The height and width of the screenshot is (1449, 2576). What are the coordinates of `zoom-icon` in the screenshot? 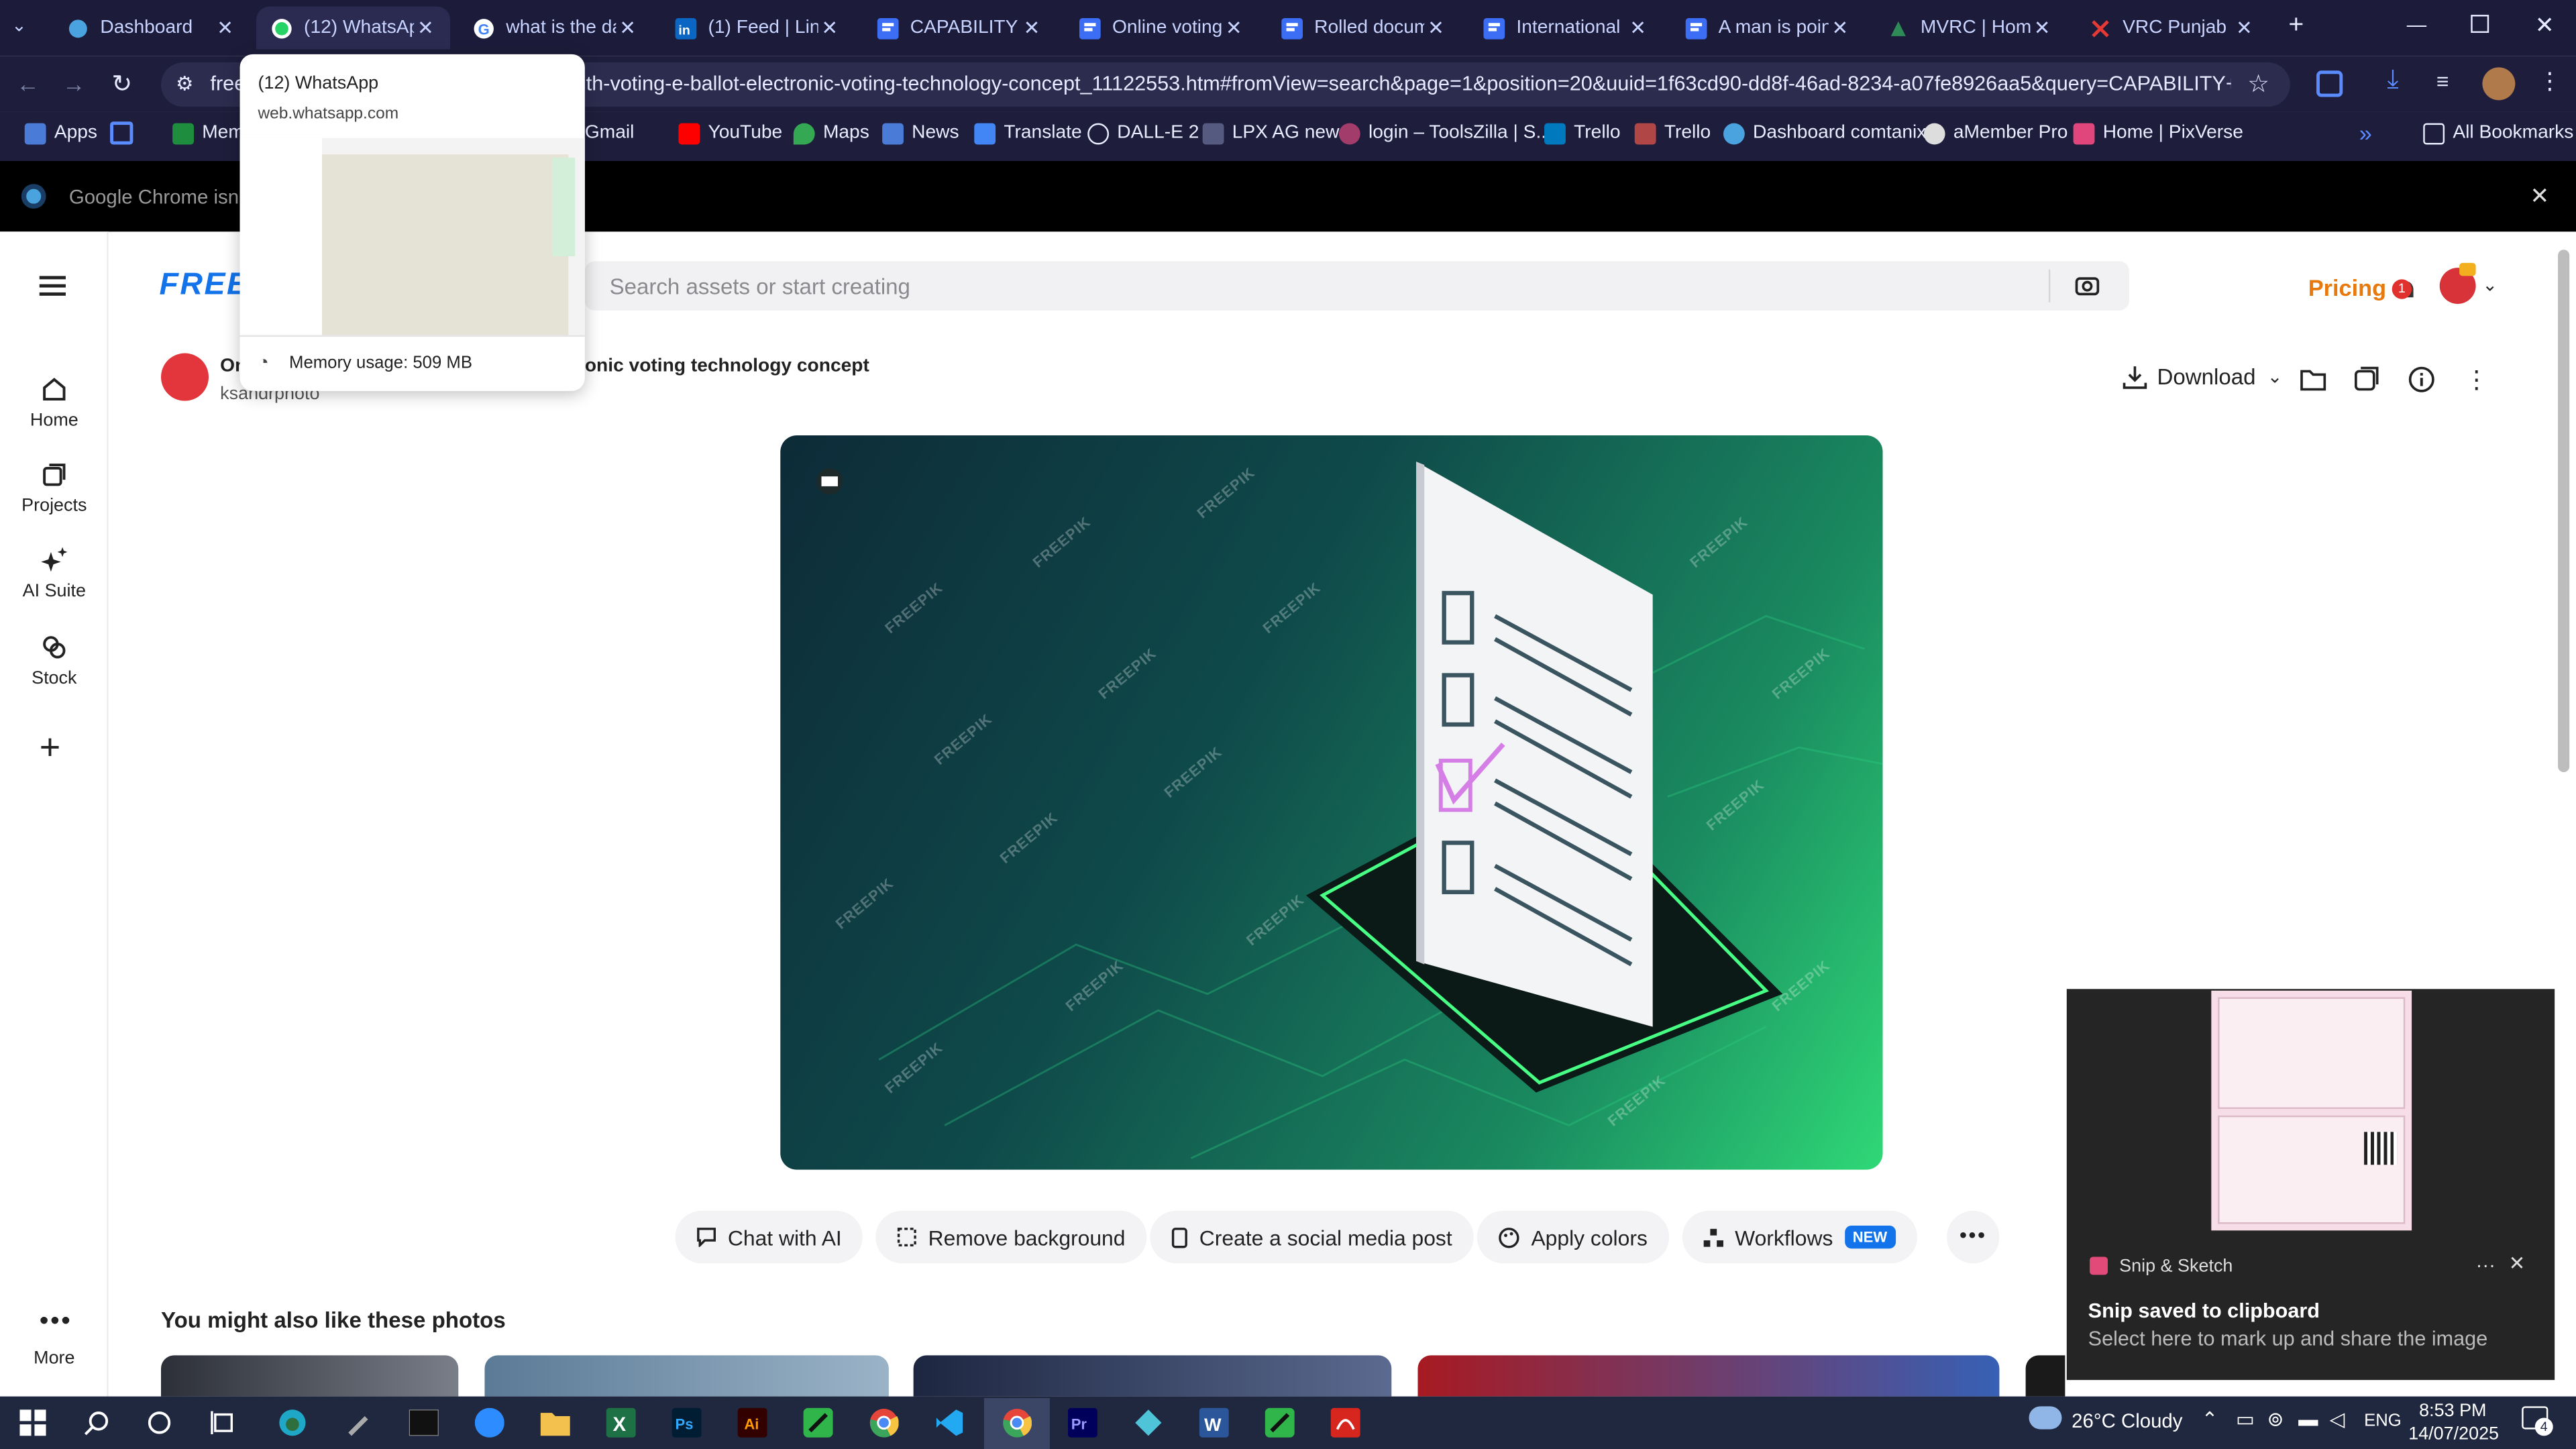 It's located at (490, 1423).